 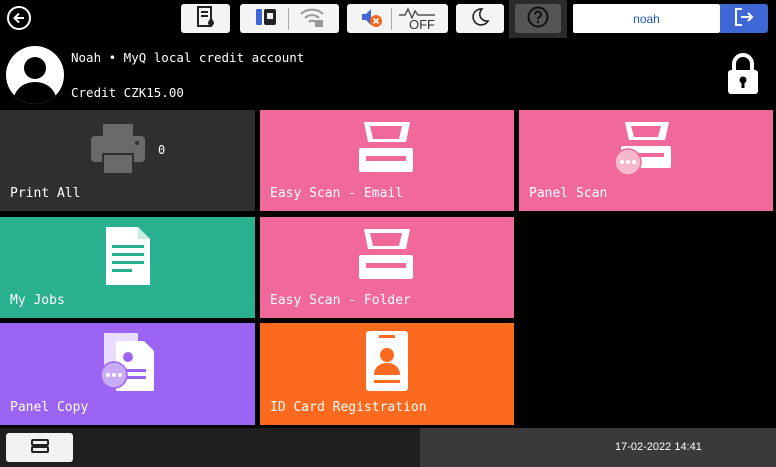 I want to click on tile-panel-copy: Panel Copy, so click(x=127, y=374).